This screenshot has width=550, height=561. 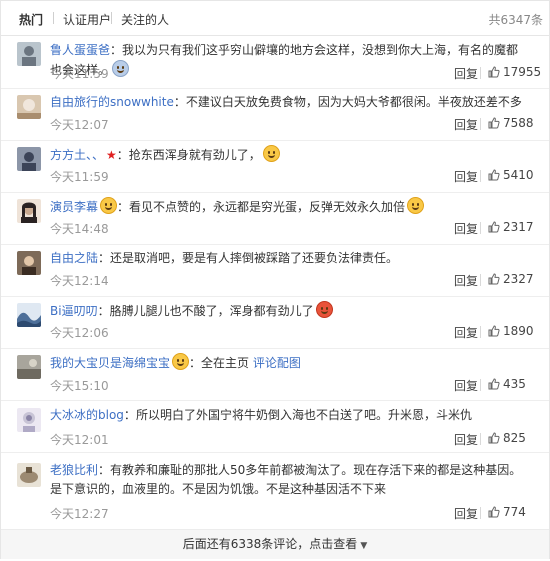 What do you see at coordinates (277, 363) in the screenshot?
I see `image-link: 评论配图` at bounding box center [277, 363].